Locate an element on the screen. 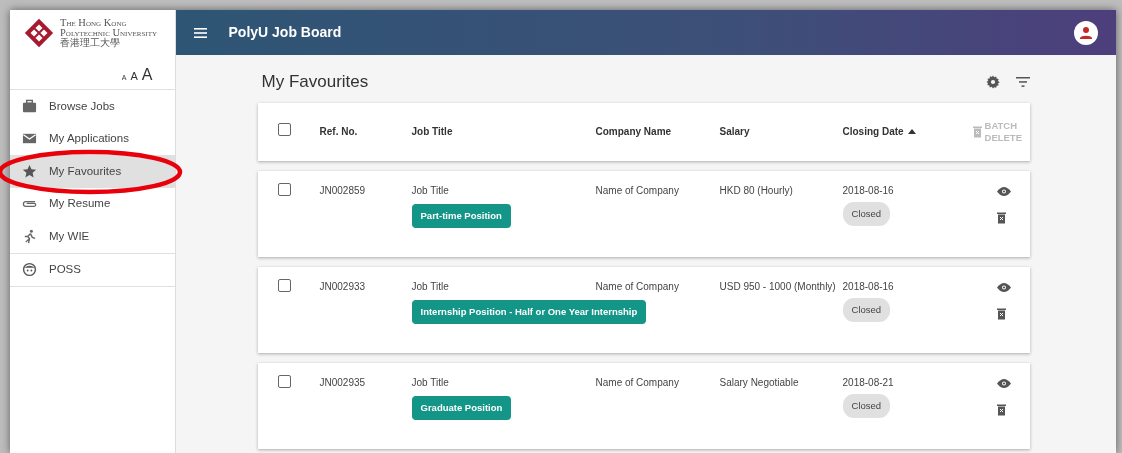 The width and height of the screenshot is (1122, 453). salary: USD 950 - 1000 (Monthly) is located at coordinates (777, 286).